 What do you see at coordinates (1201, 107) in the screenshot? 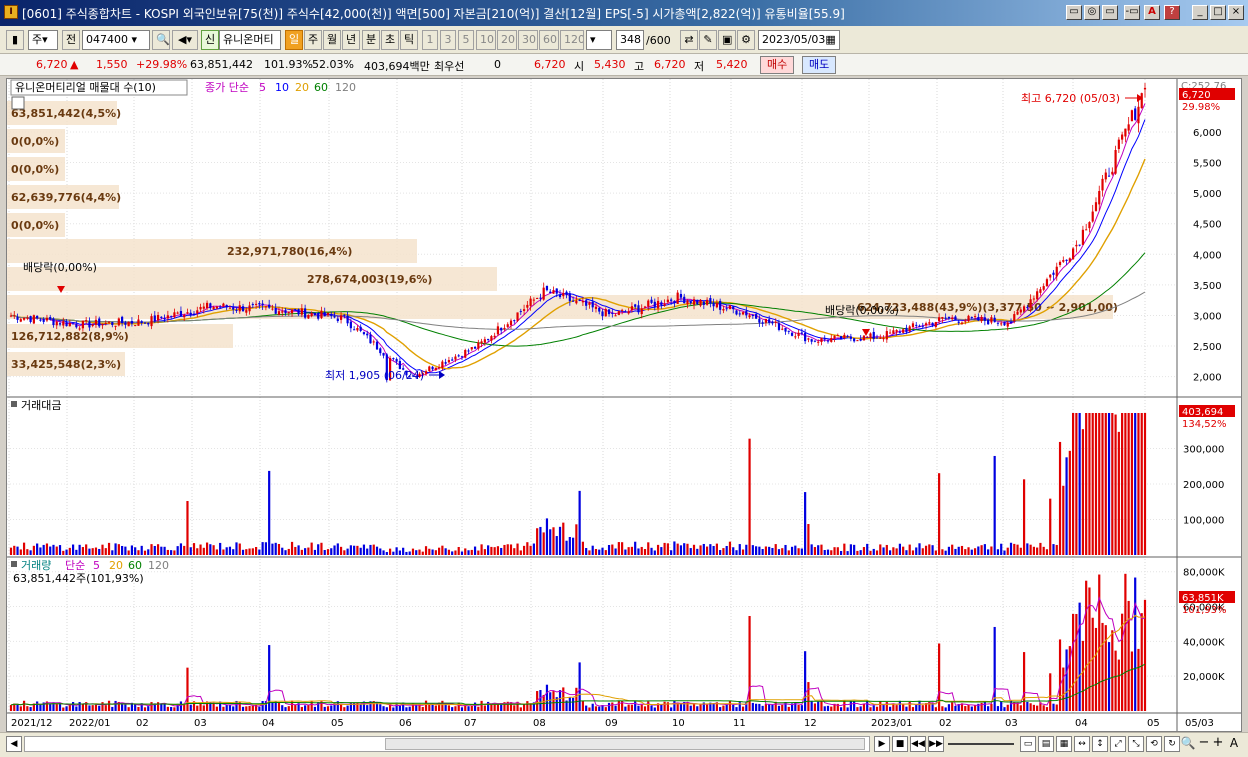
I see `pct-tag: 29.98%` at bounding box center [1201, 107].